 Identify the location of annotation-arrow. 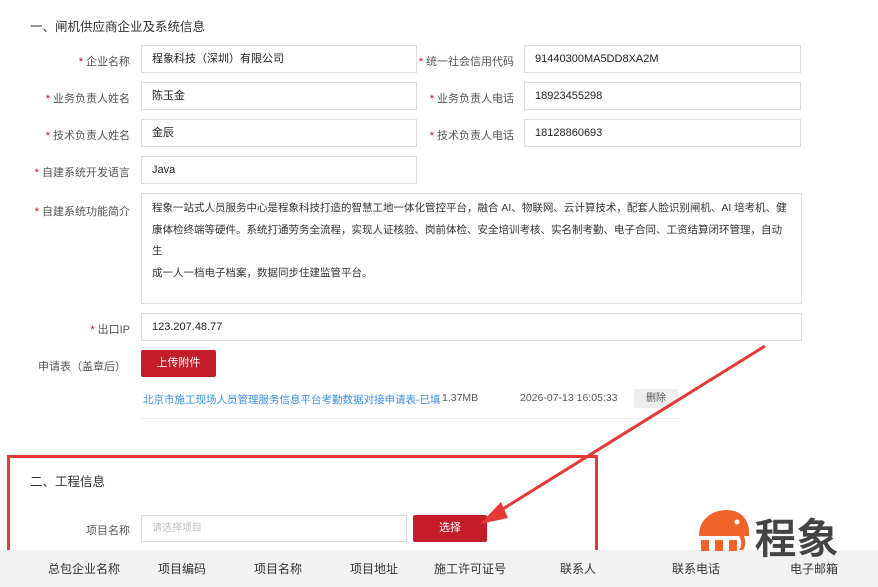
(623, 434).